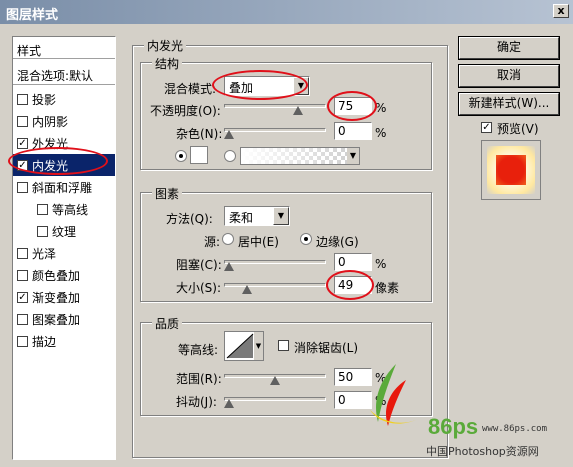 This screenshot has height=467, width=573. I want to click on glow-color-swatch, so click(199, 155).